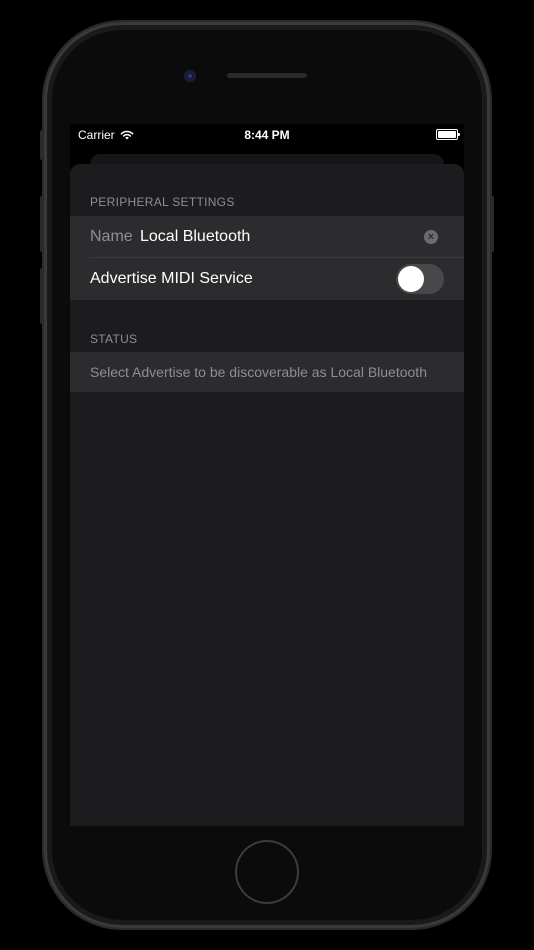  What do you see at coordinates (267, 872) in the screenshot?
I see `home-button` at bounding box center [267, 872].